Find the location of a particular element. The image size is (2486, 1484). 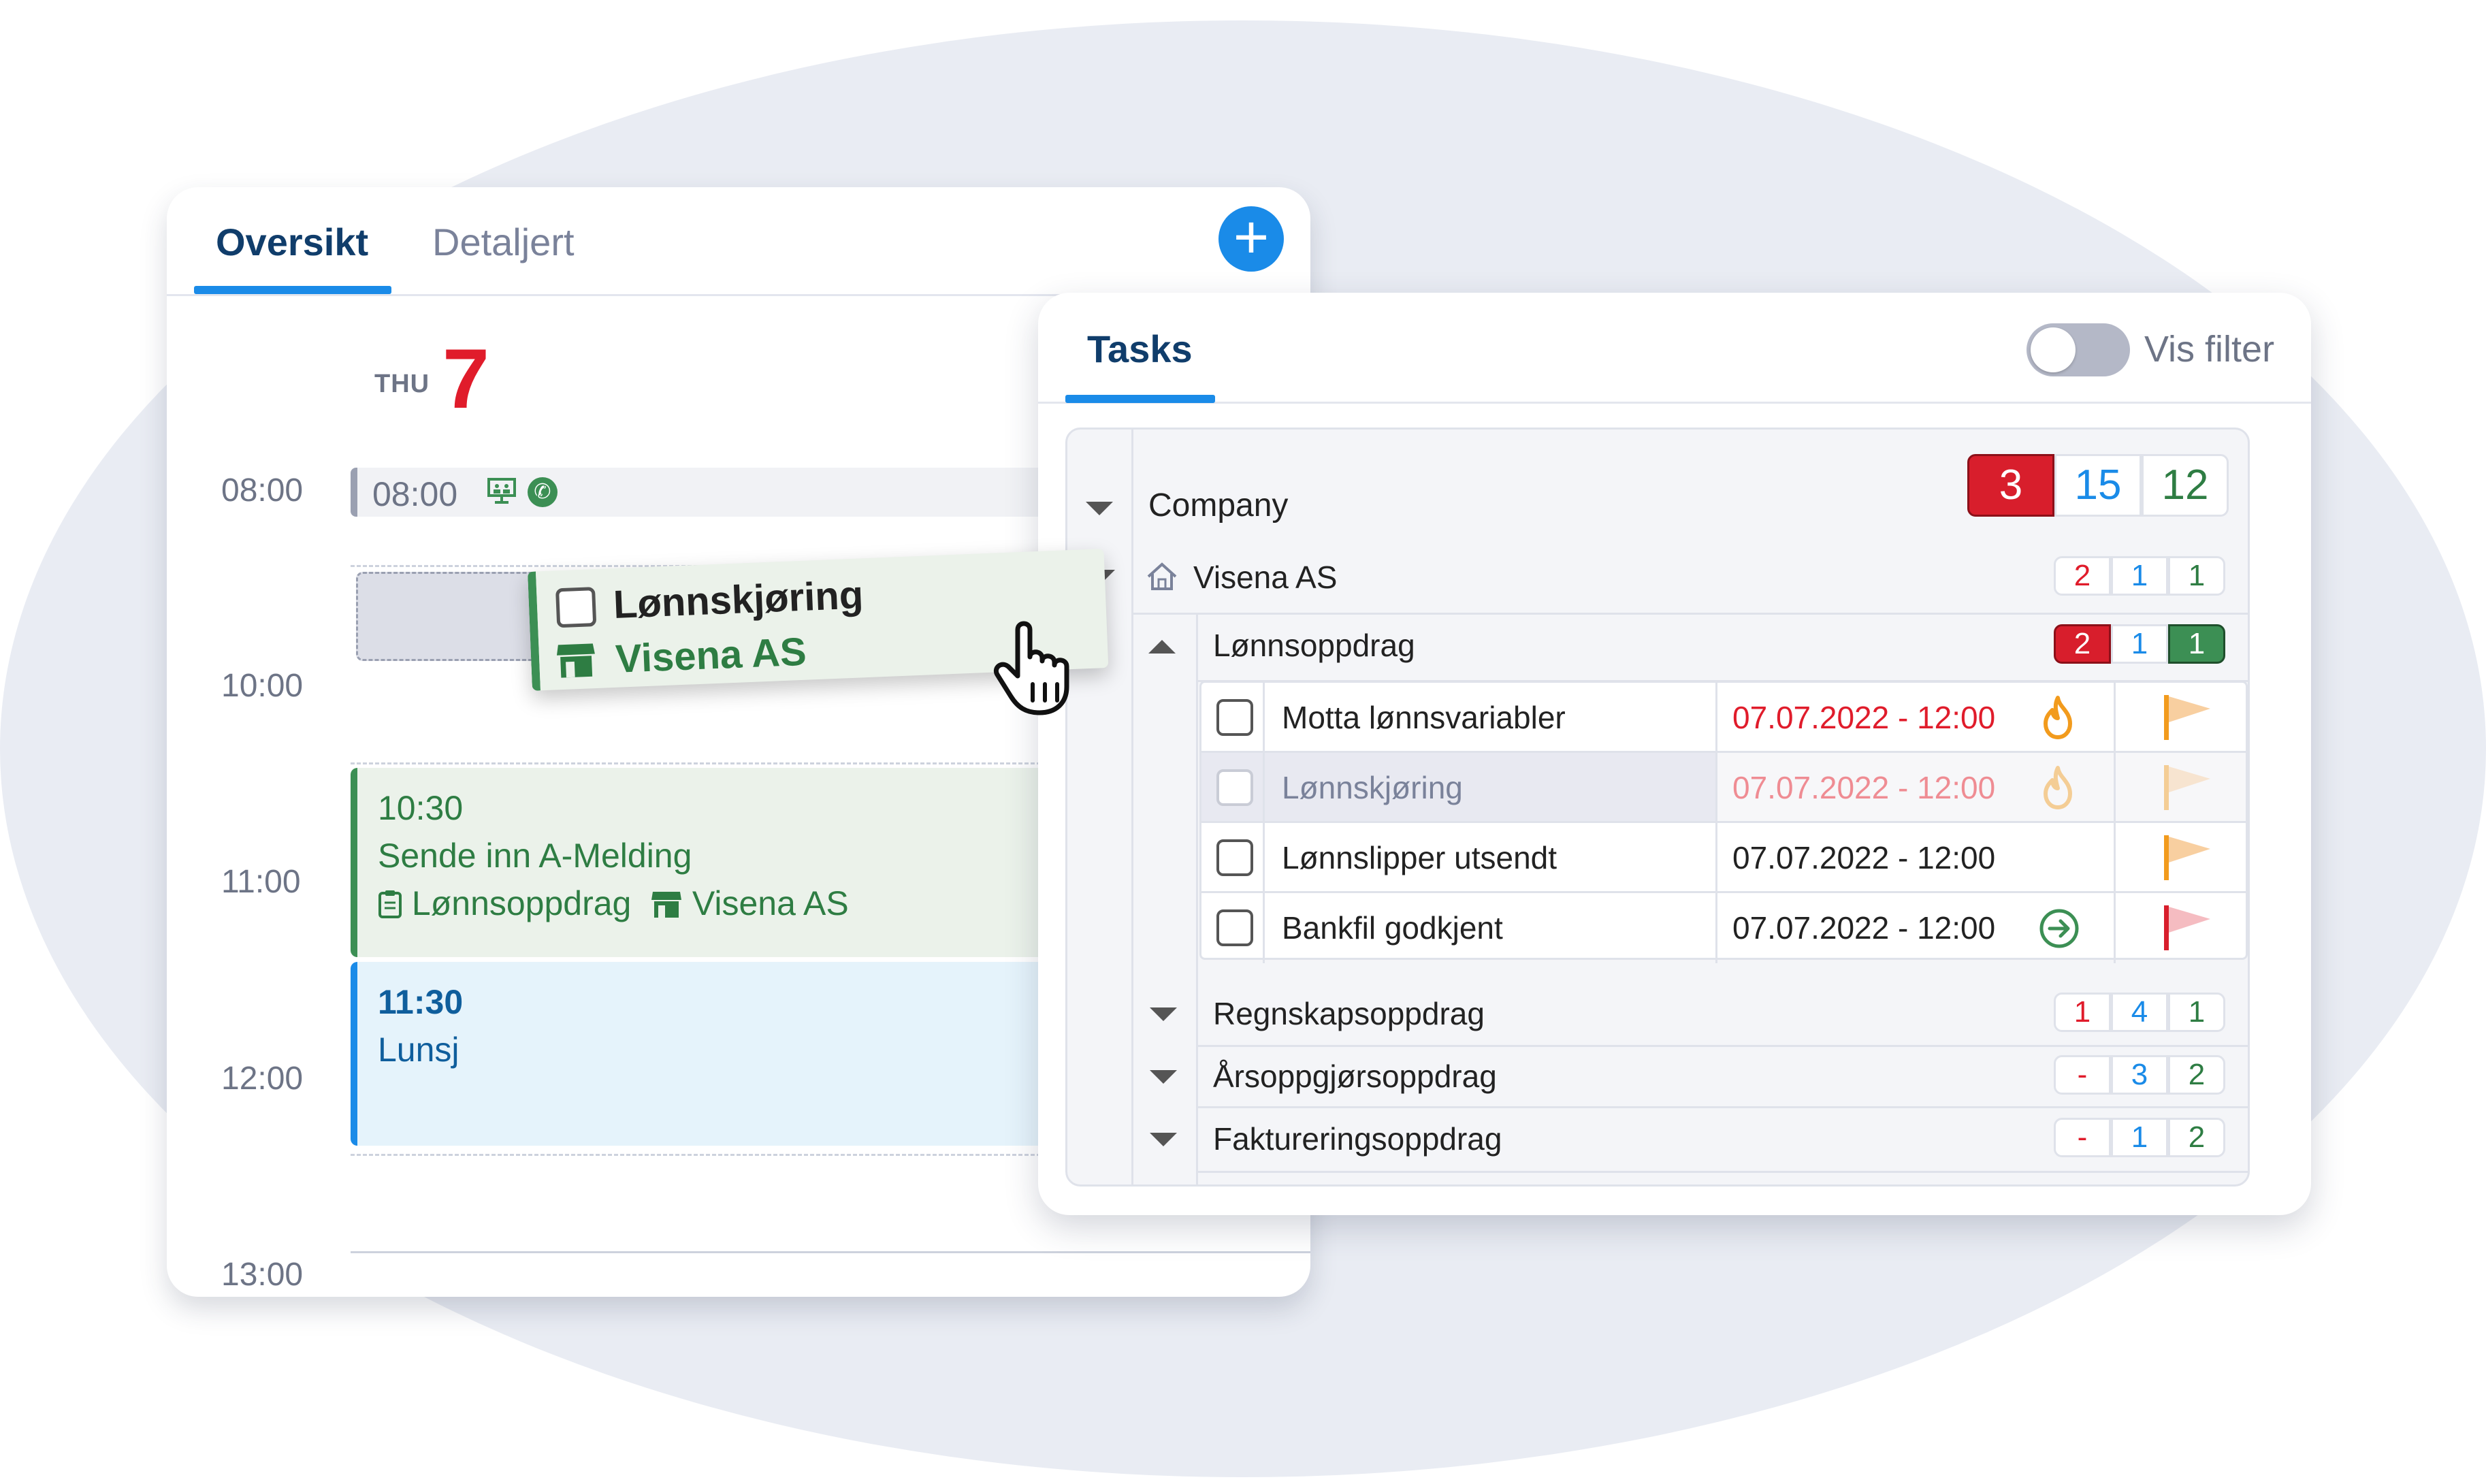

count-open: 4 is located at coordinates (2139, 1012).